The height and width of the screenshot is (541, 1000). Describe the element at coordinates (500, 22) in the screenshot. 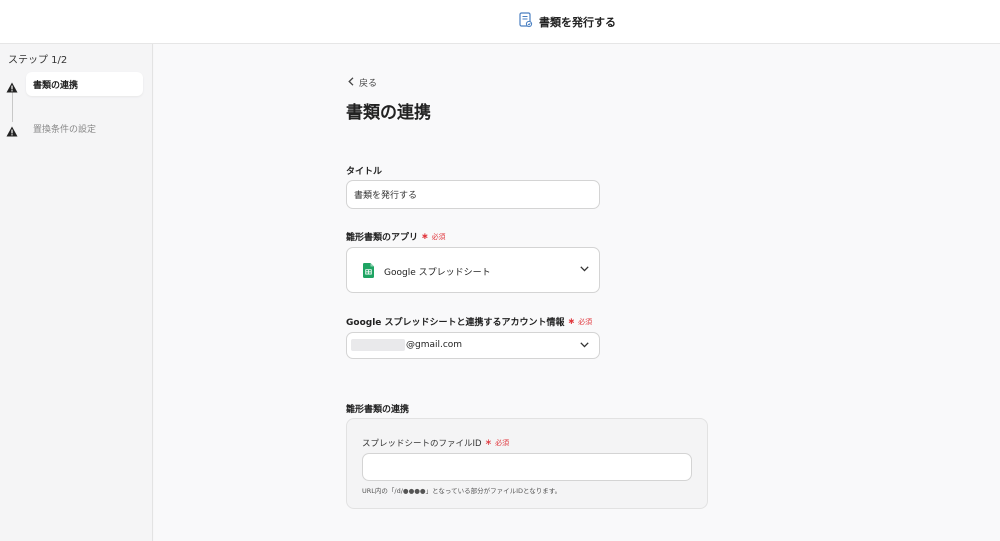

I see `top-bar: 書類を発行する` at that location.